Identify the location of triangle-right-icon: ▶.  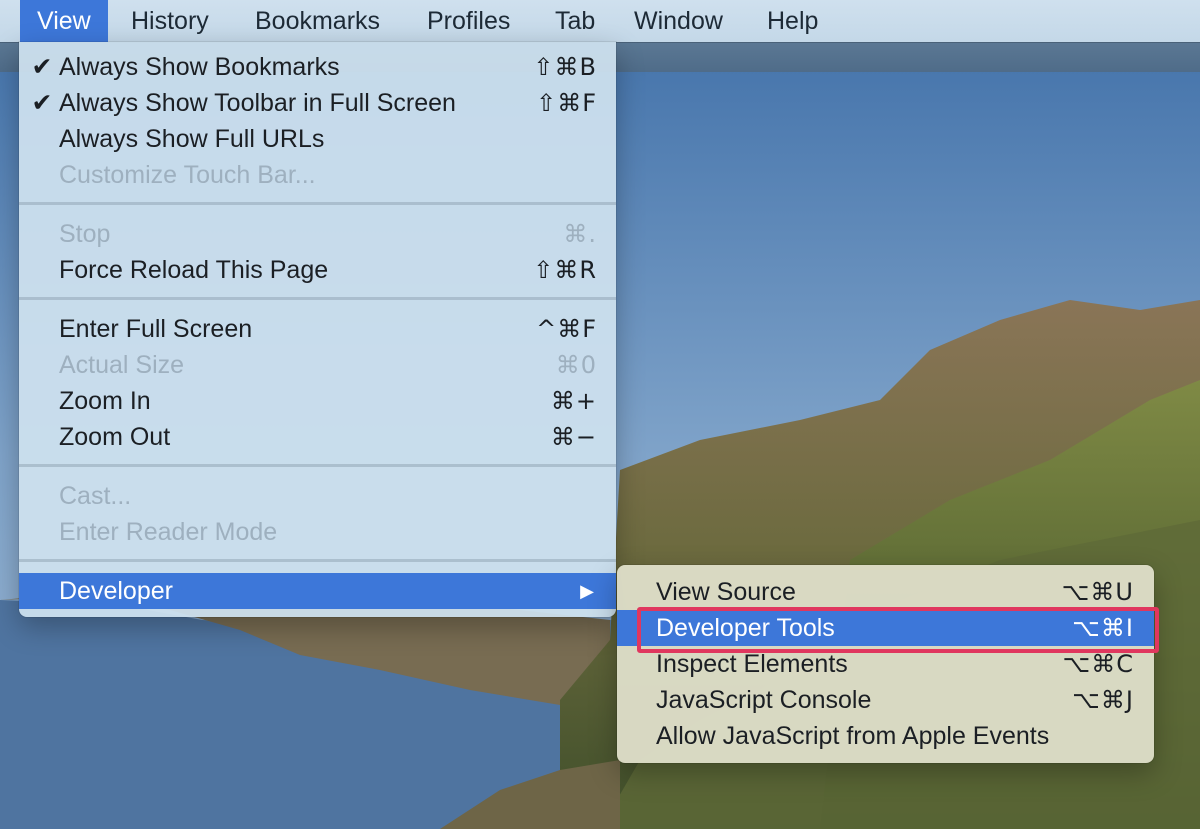
(587, 591).